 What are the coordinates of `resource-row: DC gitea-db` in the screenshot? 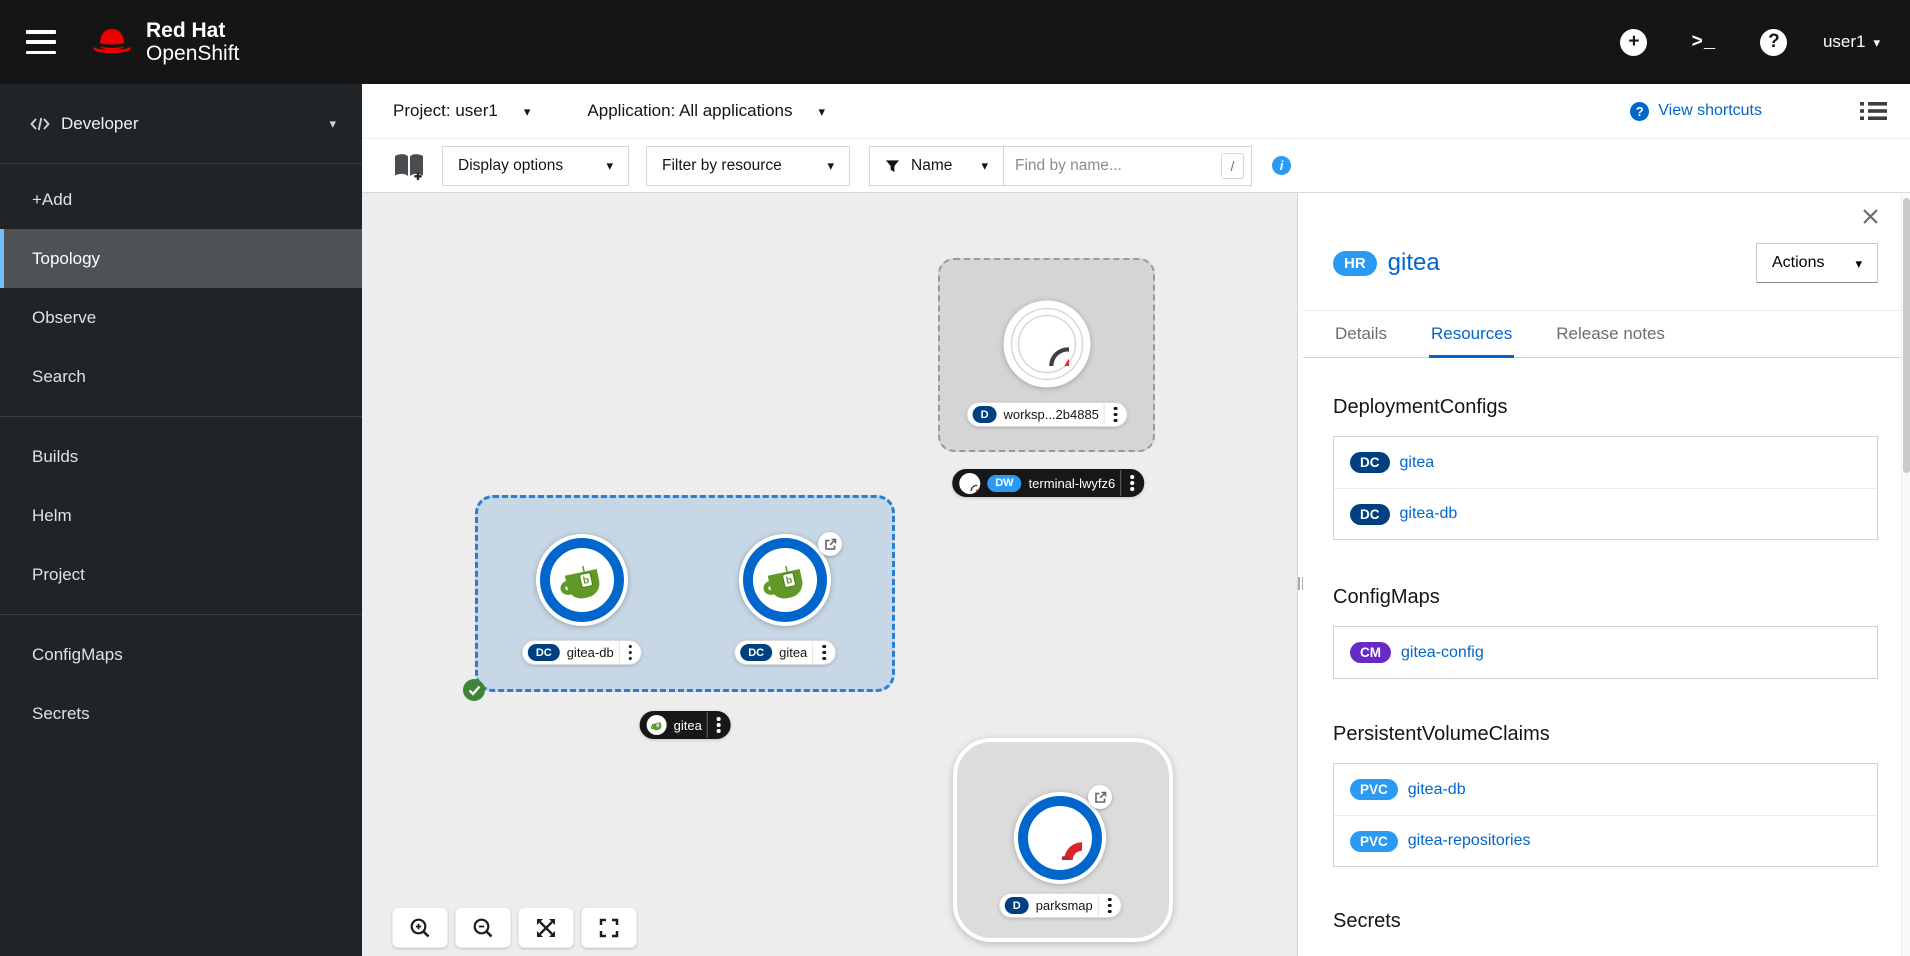 It's located at (1605, 513).